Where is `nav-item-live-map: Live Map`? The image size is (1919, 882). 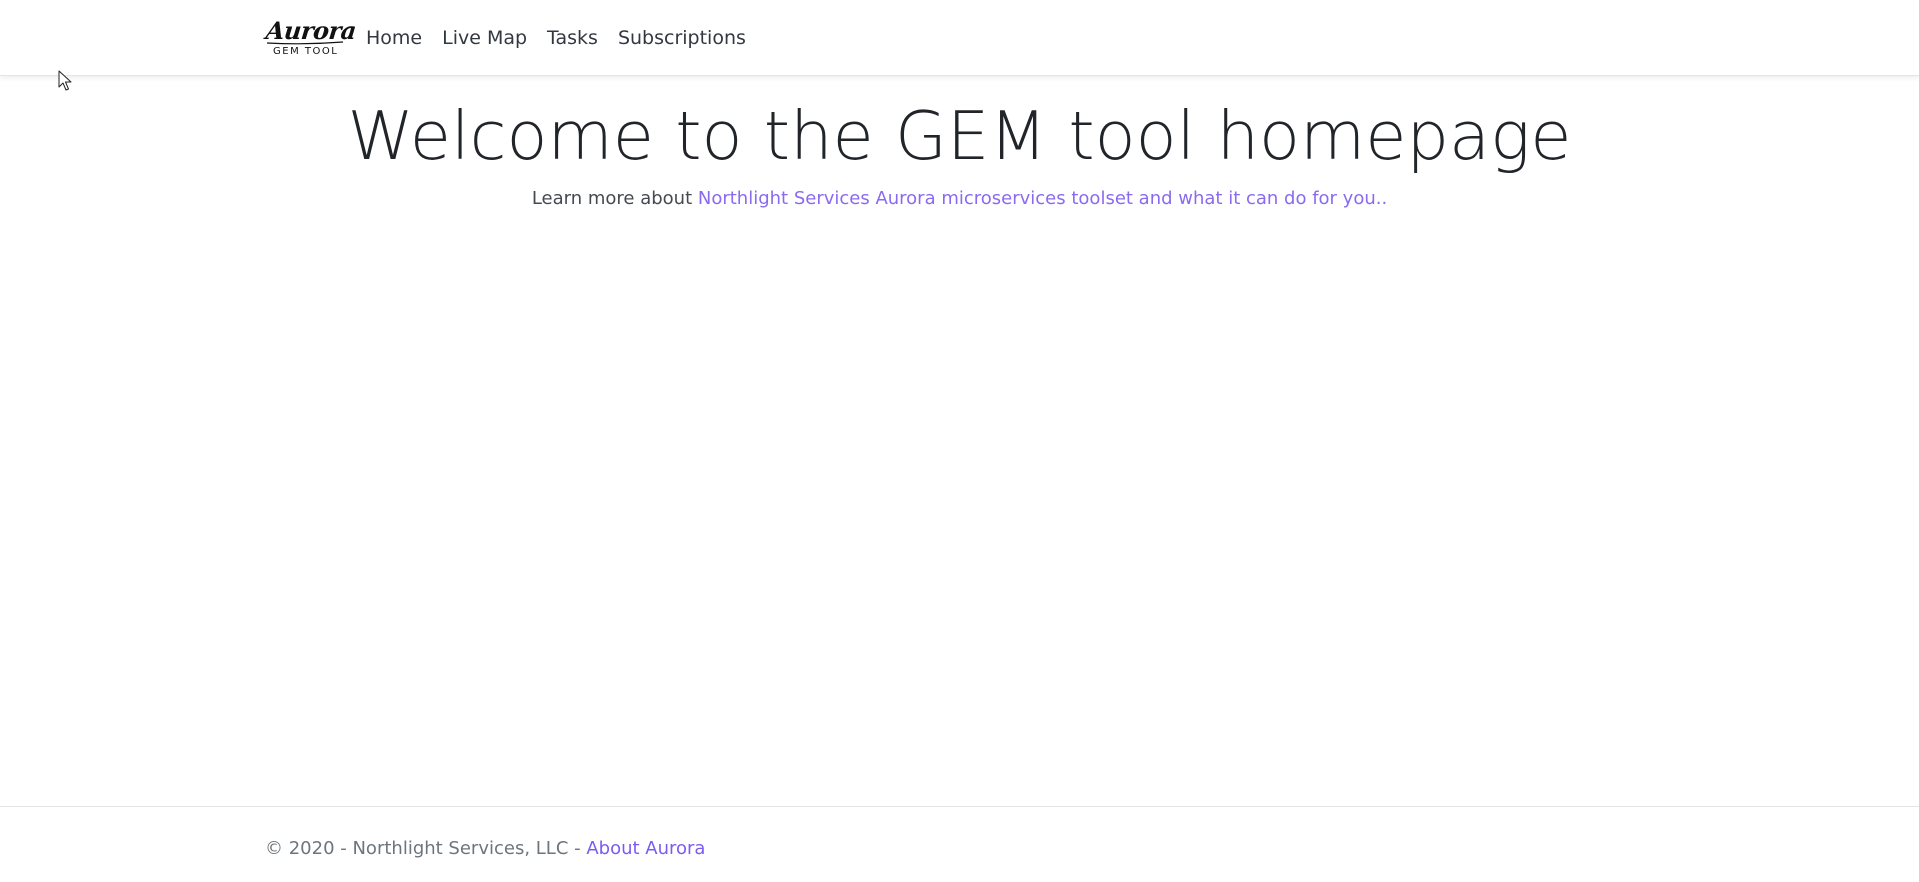
nav-item-live-map: Live Map is located at coordinates (484, 38).